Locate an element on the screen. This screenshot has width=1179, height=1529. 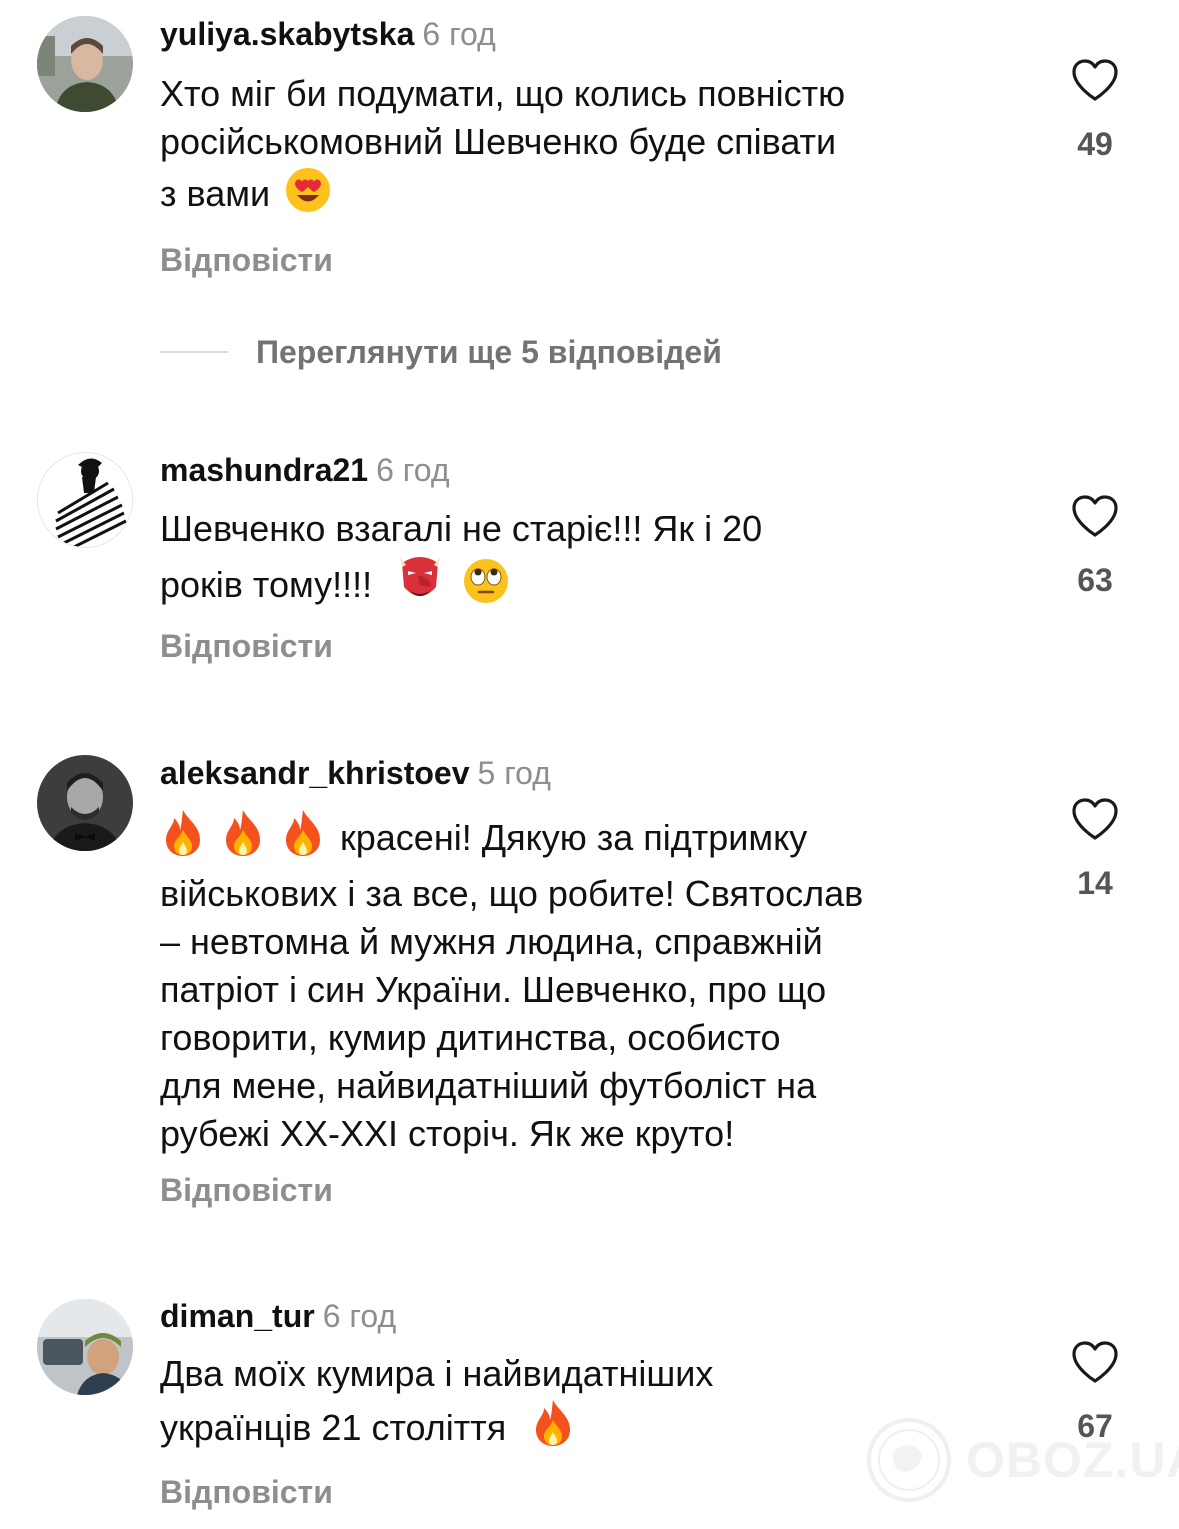
like-control: 63 is located at coordinates (1095, 547).